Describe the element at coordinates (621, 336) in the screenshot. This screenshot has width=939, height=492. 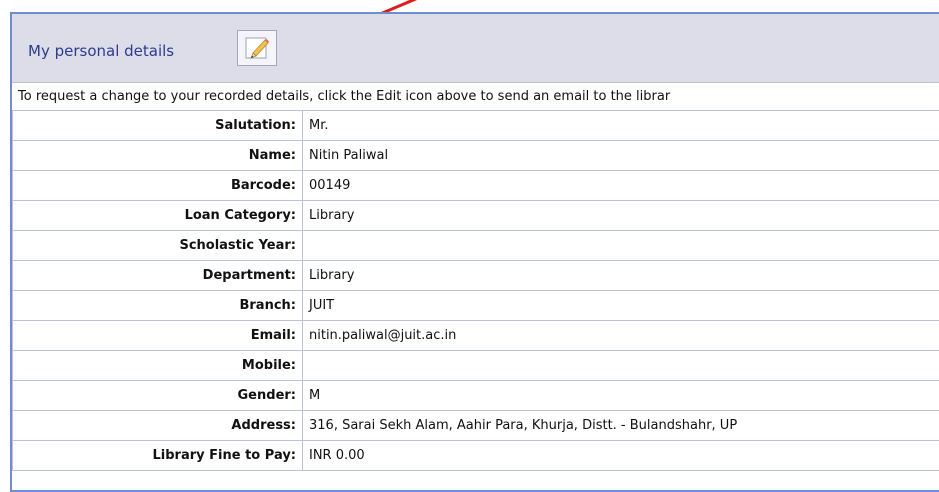
I see `detail-value: nitin.paliwal@juit.ac.in` at that location.